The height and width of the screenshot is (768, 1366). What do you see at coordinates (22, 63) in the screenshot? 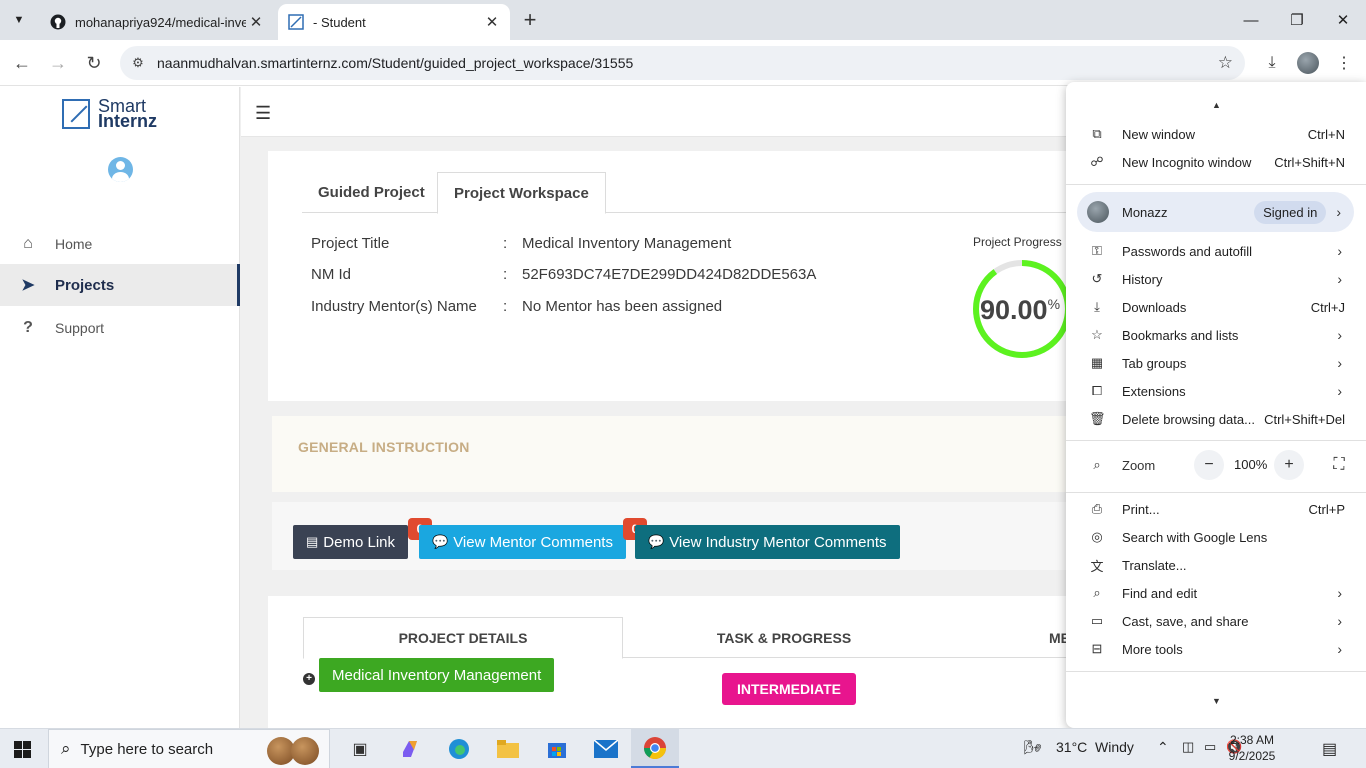
I see `back-button: ←` at bounding box center [22, 63].